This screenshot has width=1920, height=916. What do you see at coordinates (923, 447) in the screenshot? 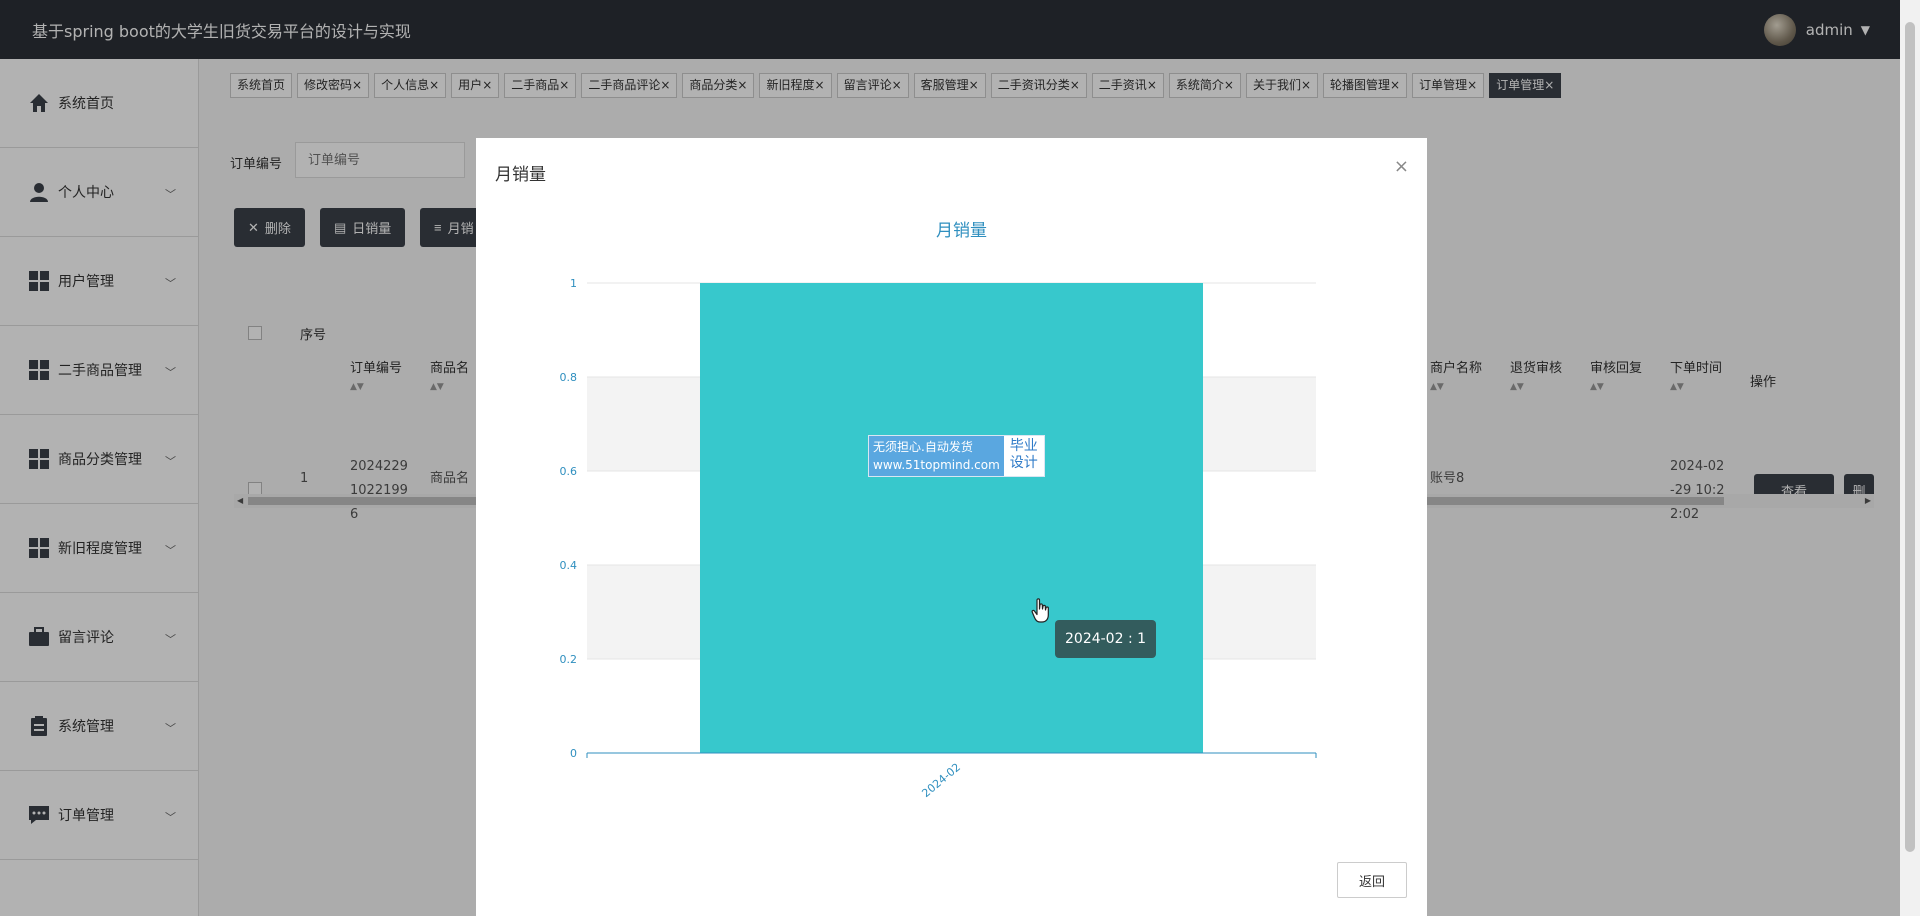
I see `watermark-text: 无须担心.自动发货` at bounding box center [923, 447].